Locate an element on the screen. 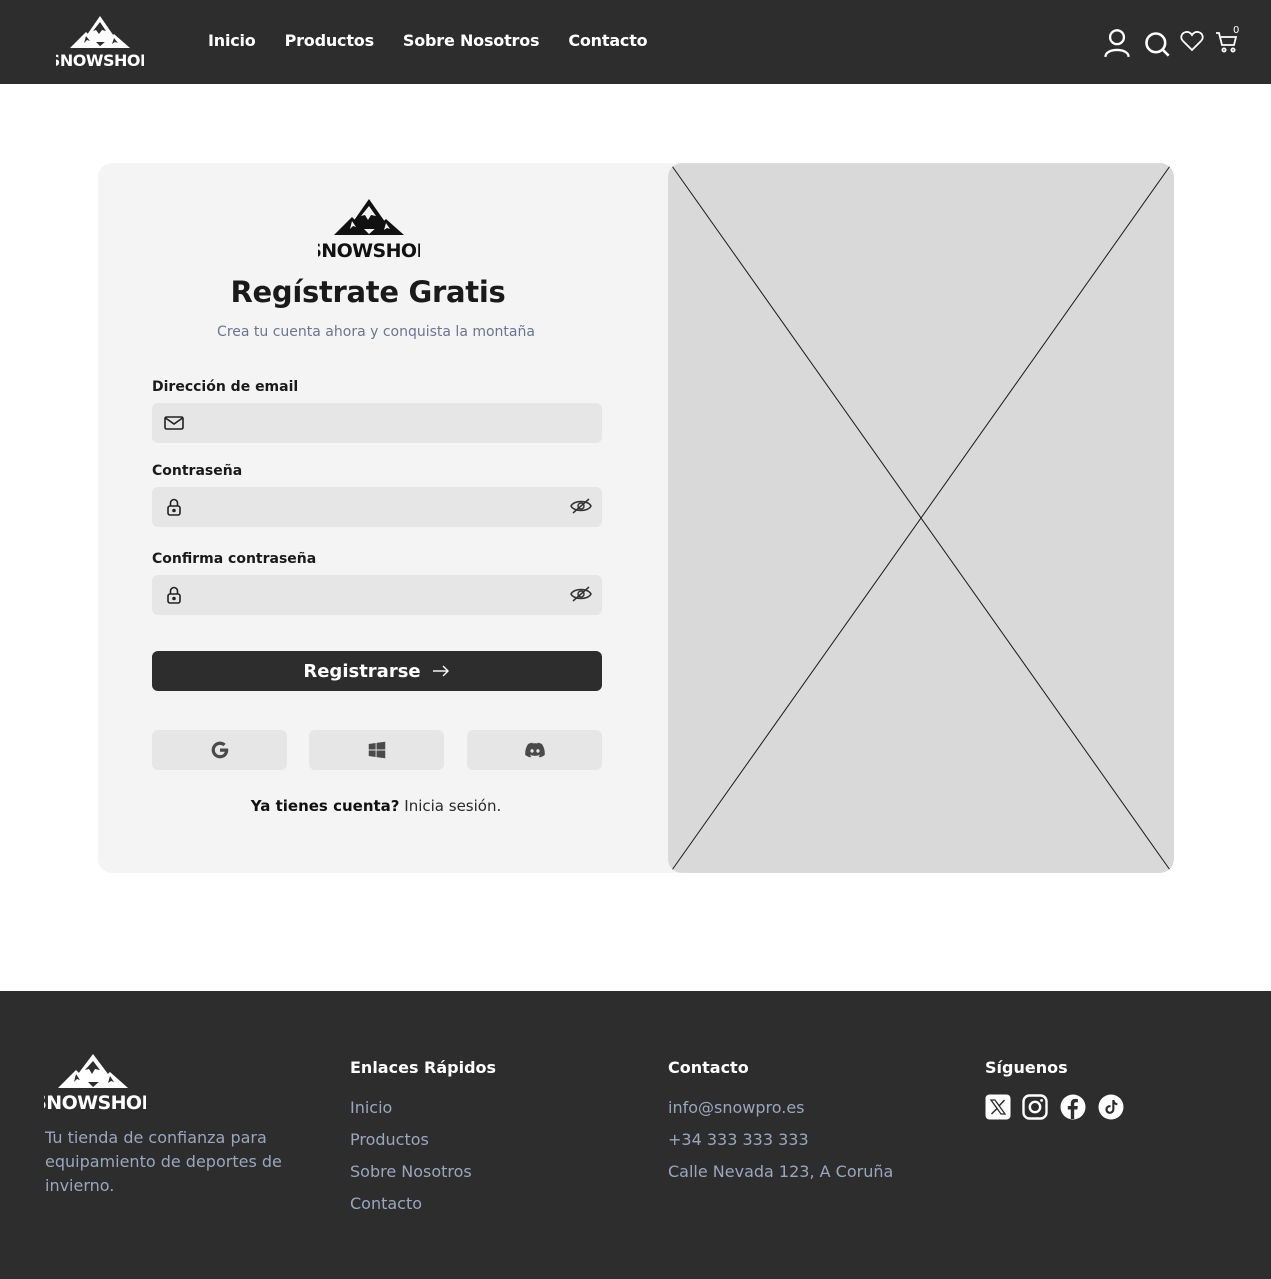 Image resolution: width=1271 pixels, height=1279 pixels. windows-icon is located at coordinates (376, 750).